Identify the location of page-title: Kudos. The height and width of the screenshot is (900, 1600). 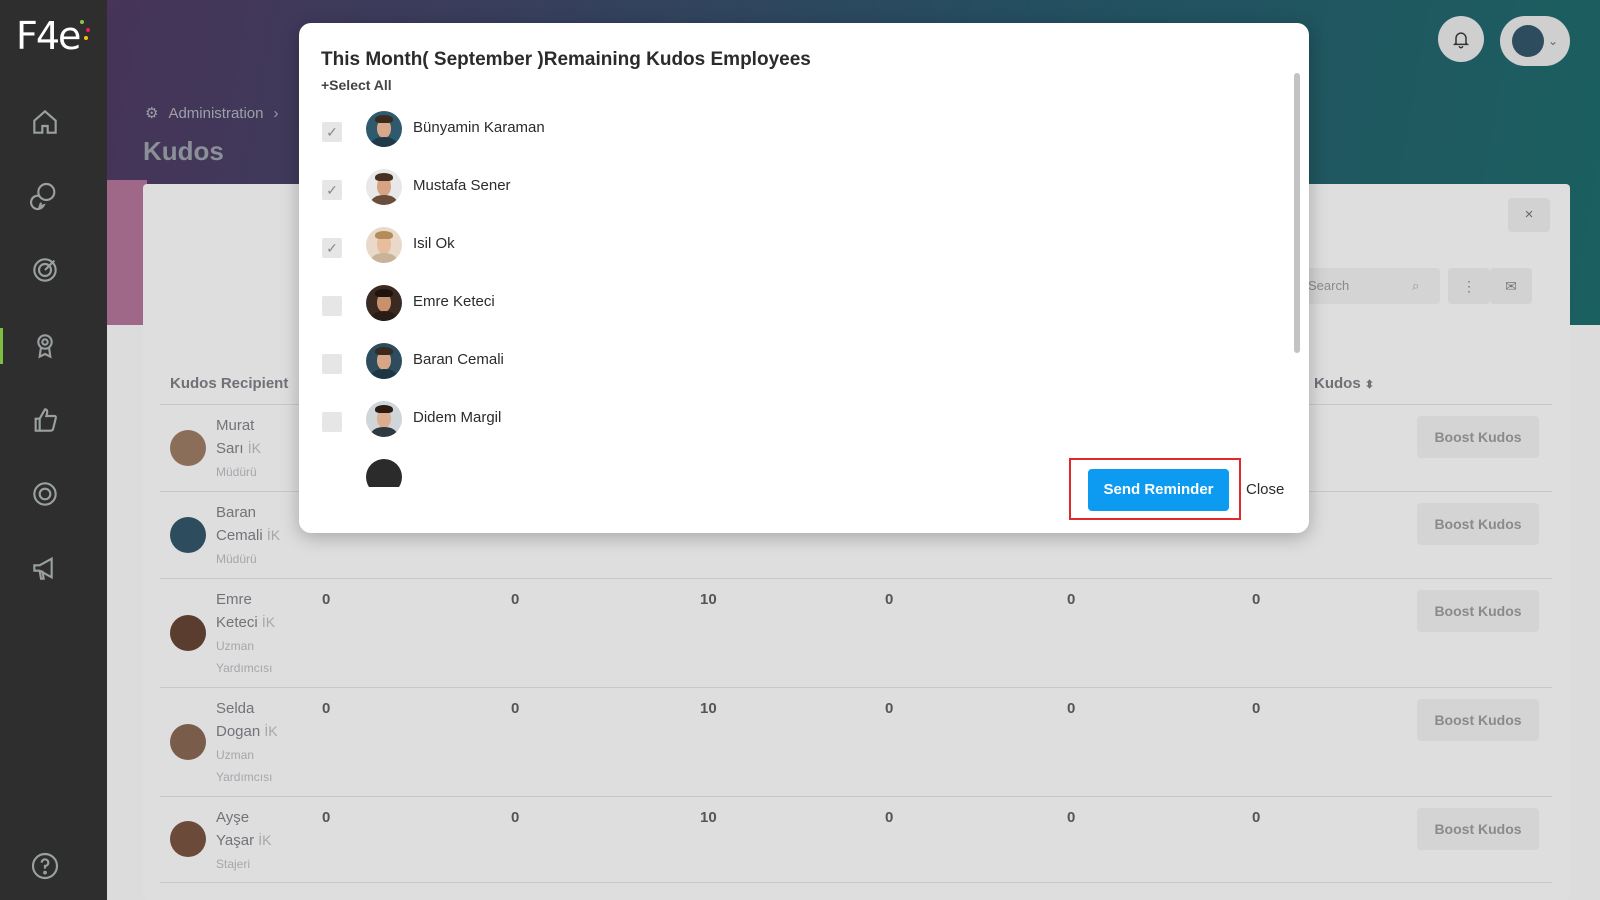
(183, 151).